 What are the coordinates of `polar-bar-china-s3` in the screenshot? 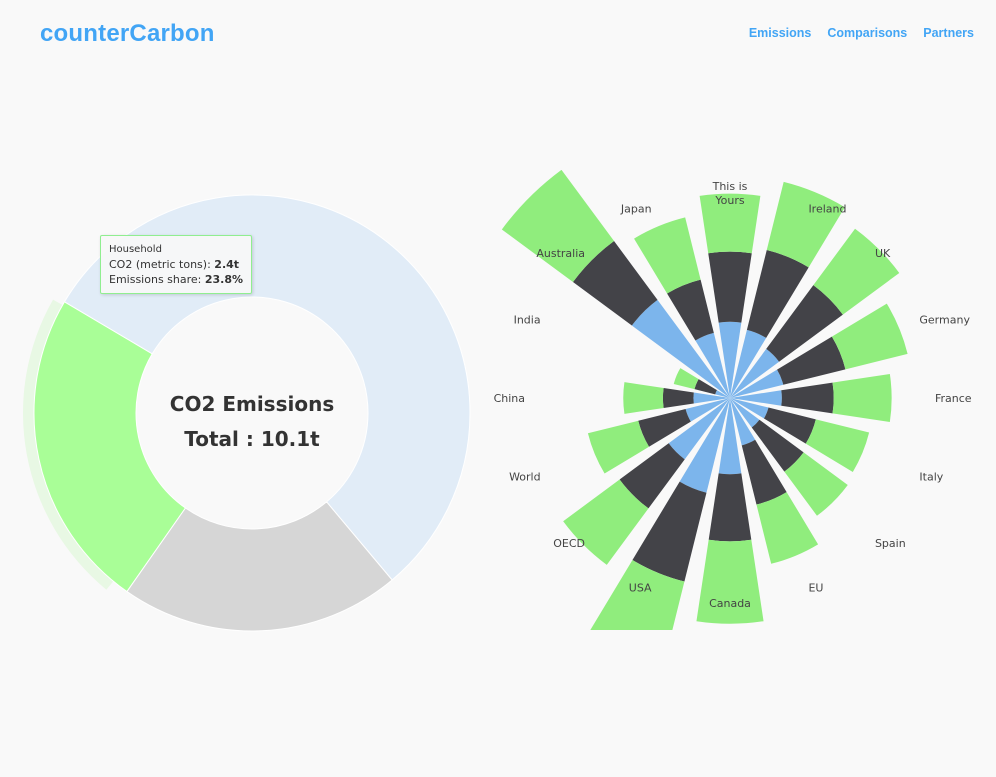 It's located at (643, 398).